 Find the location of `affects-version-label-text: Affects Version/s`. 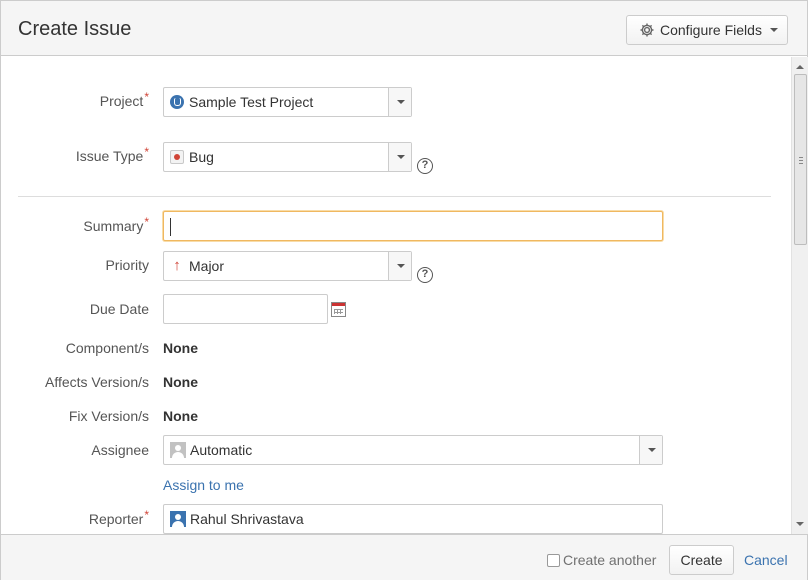

affects-version-label-text: Affects Version/s is located at coordinates (96, 382).